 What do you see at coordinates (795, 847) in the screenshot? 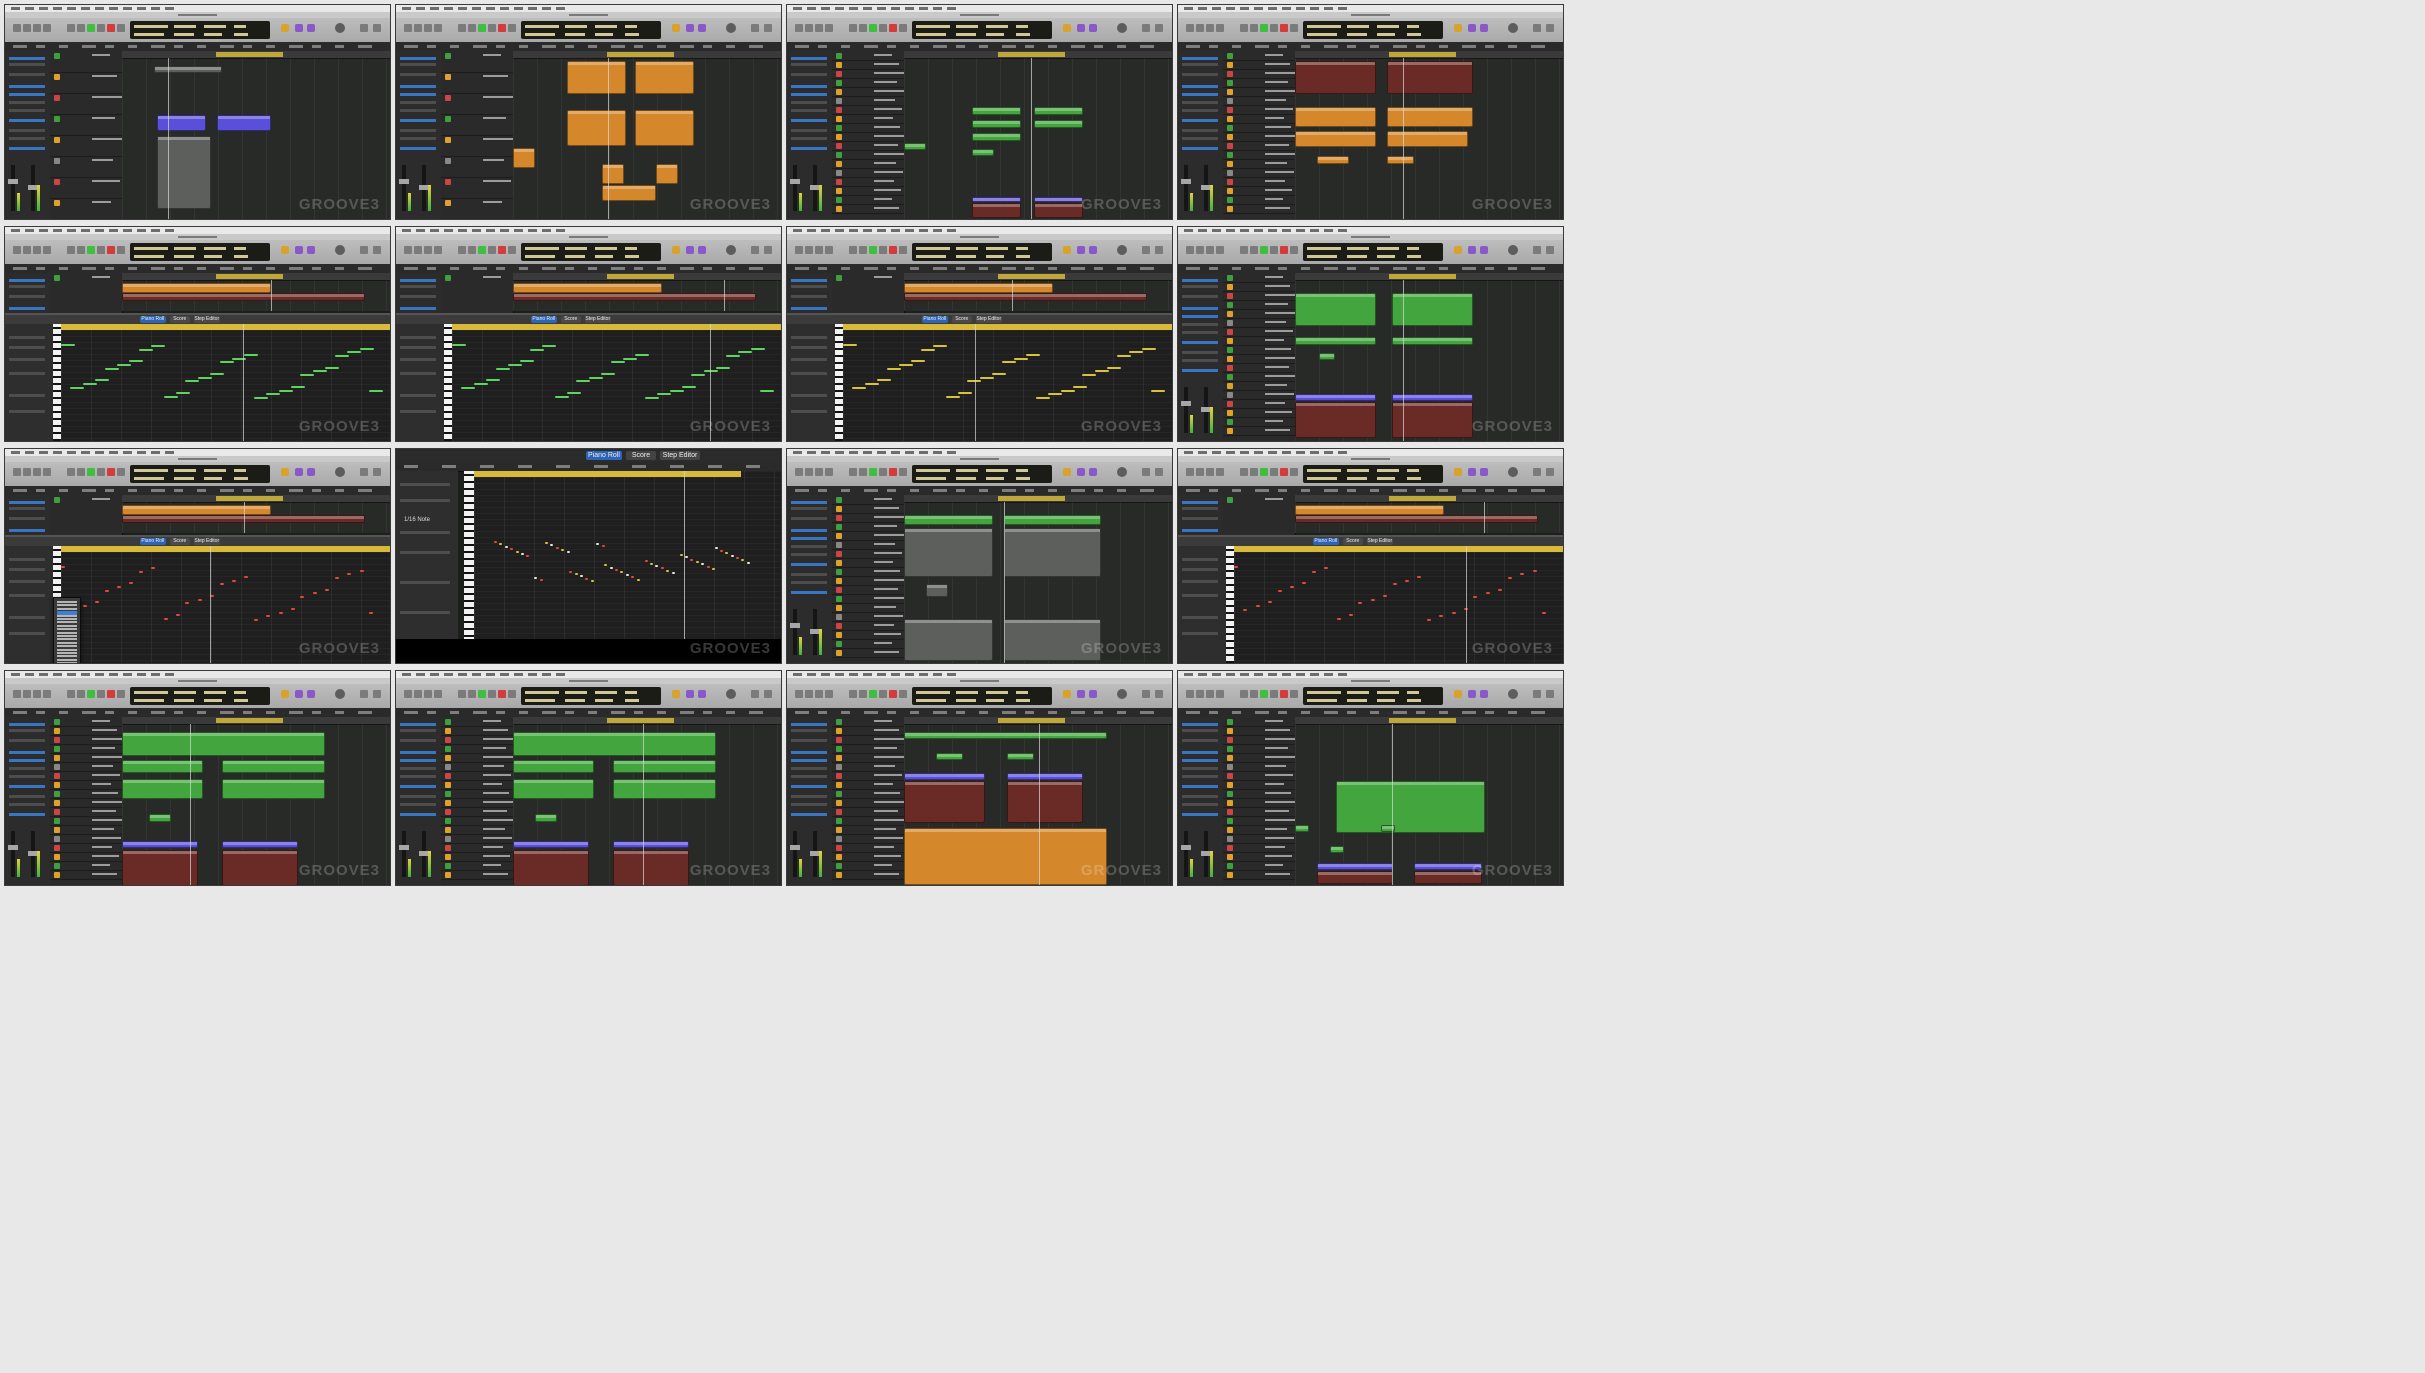
I see `fader-knob` at bounding box center [795, 847].